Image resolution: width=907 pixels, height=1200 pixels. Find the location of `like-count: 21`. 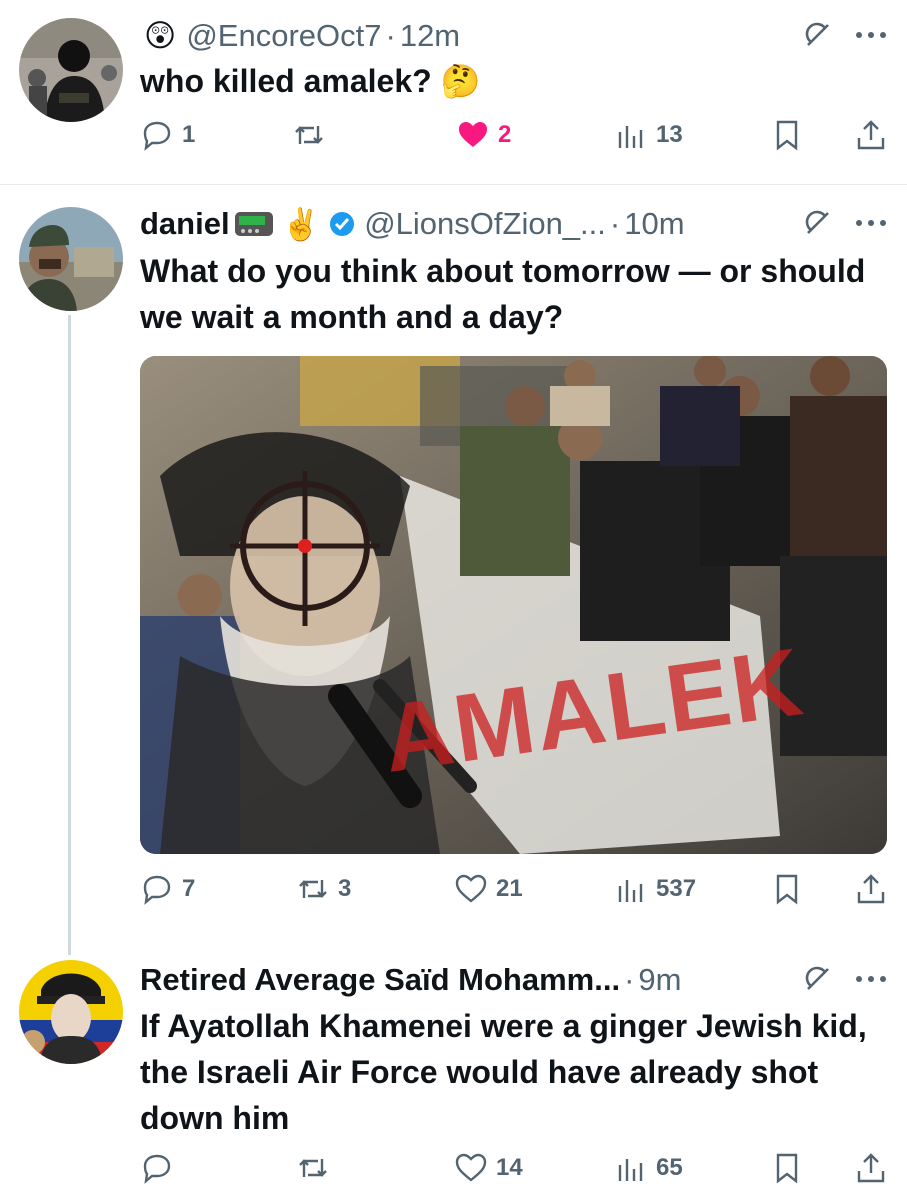

like-count: 21 is located at coordinates (509, 888).